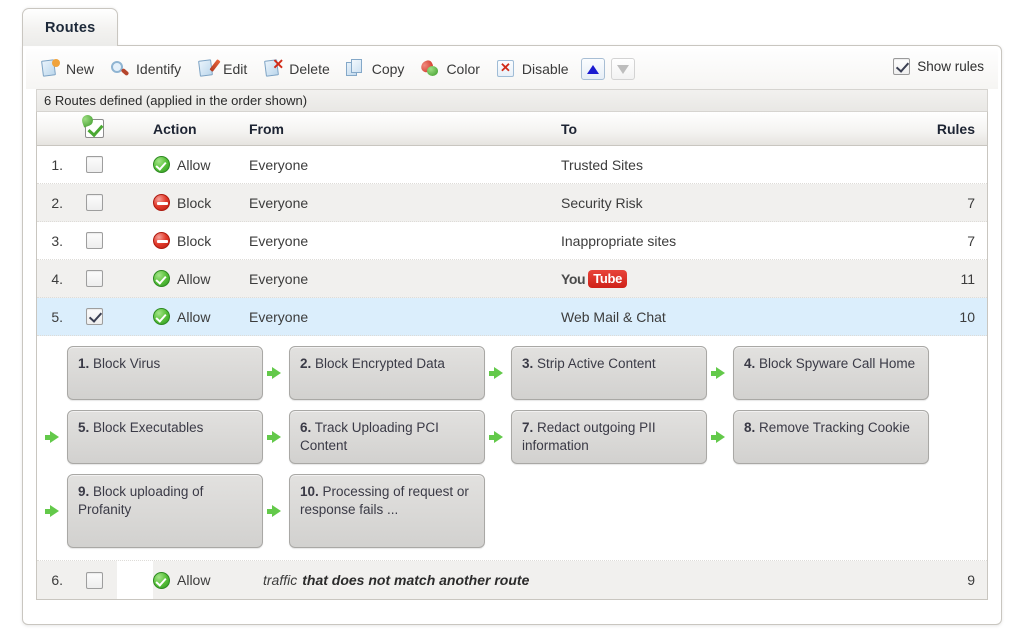 The height and width of the screenshot is (640, 1024). I want to click on table-row: 3. Block Everyone Inappropriate sites 7, so click(512, 241).